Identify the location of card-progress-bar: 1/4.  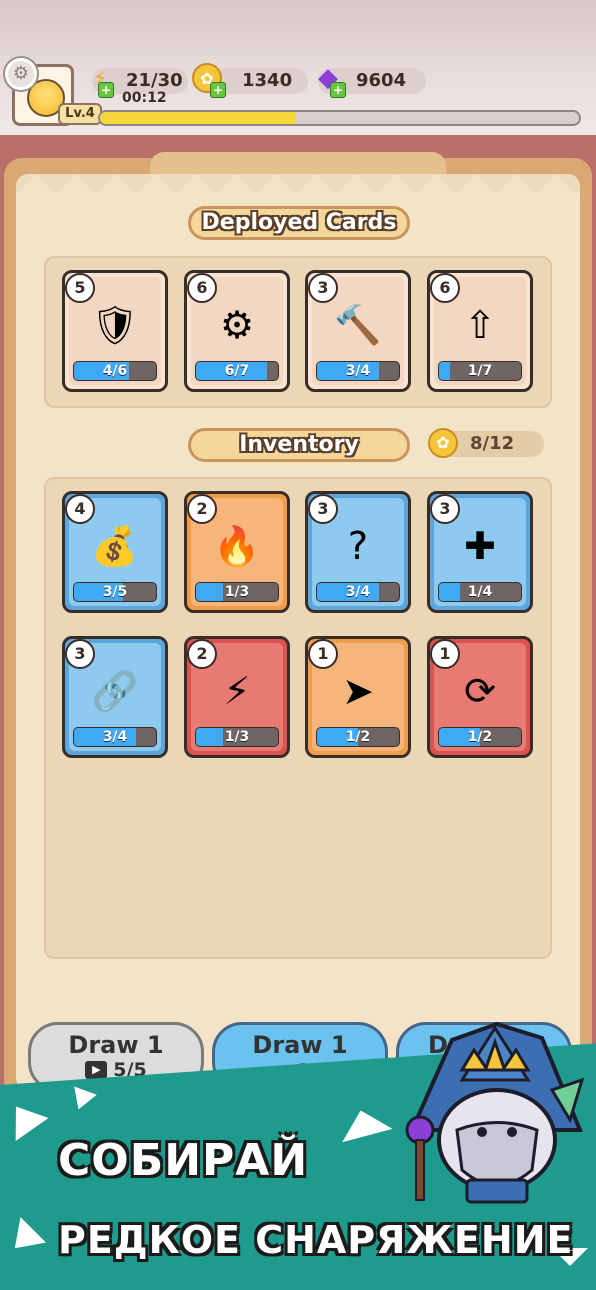
(480, 592).